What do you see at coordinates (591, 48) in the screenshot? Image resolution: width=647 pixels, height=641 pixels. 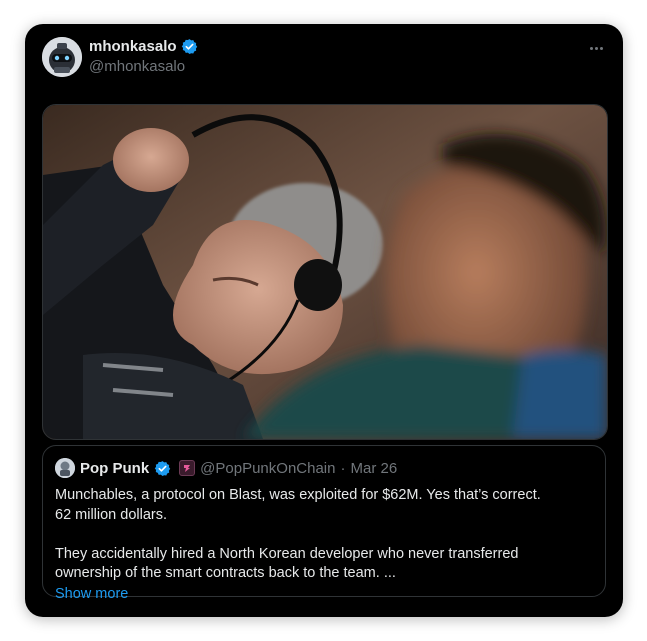 I see `more-horizontal-icon` at bounding box center [591, 48].